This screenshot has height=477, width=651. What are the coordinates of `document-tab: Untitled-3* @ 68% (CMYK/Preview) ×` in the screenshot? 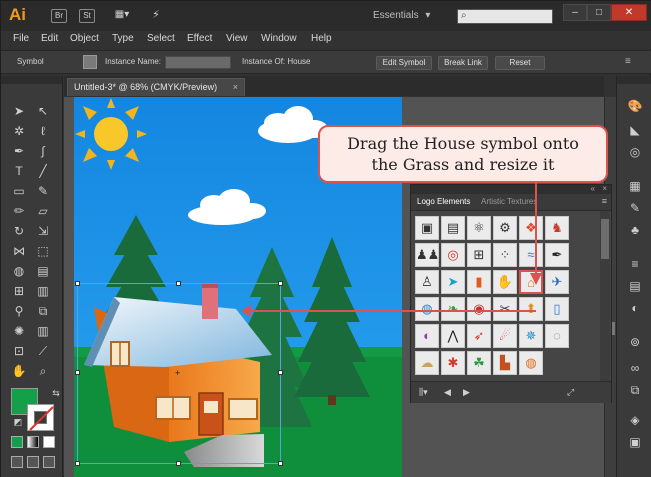 It's located at (156, 87).